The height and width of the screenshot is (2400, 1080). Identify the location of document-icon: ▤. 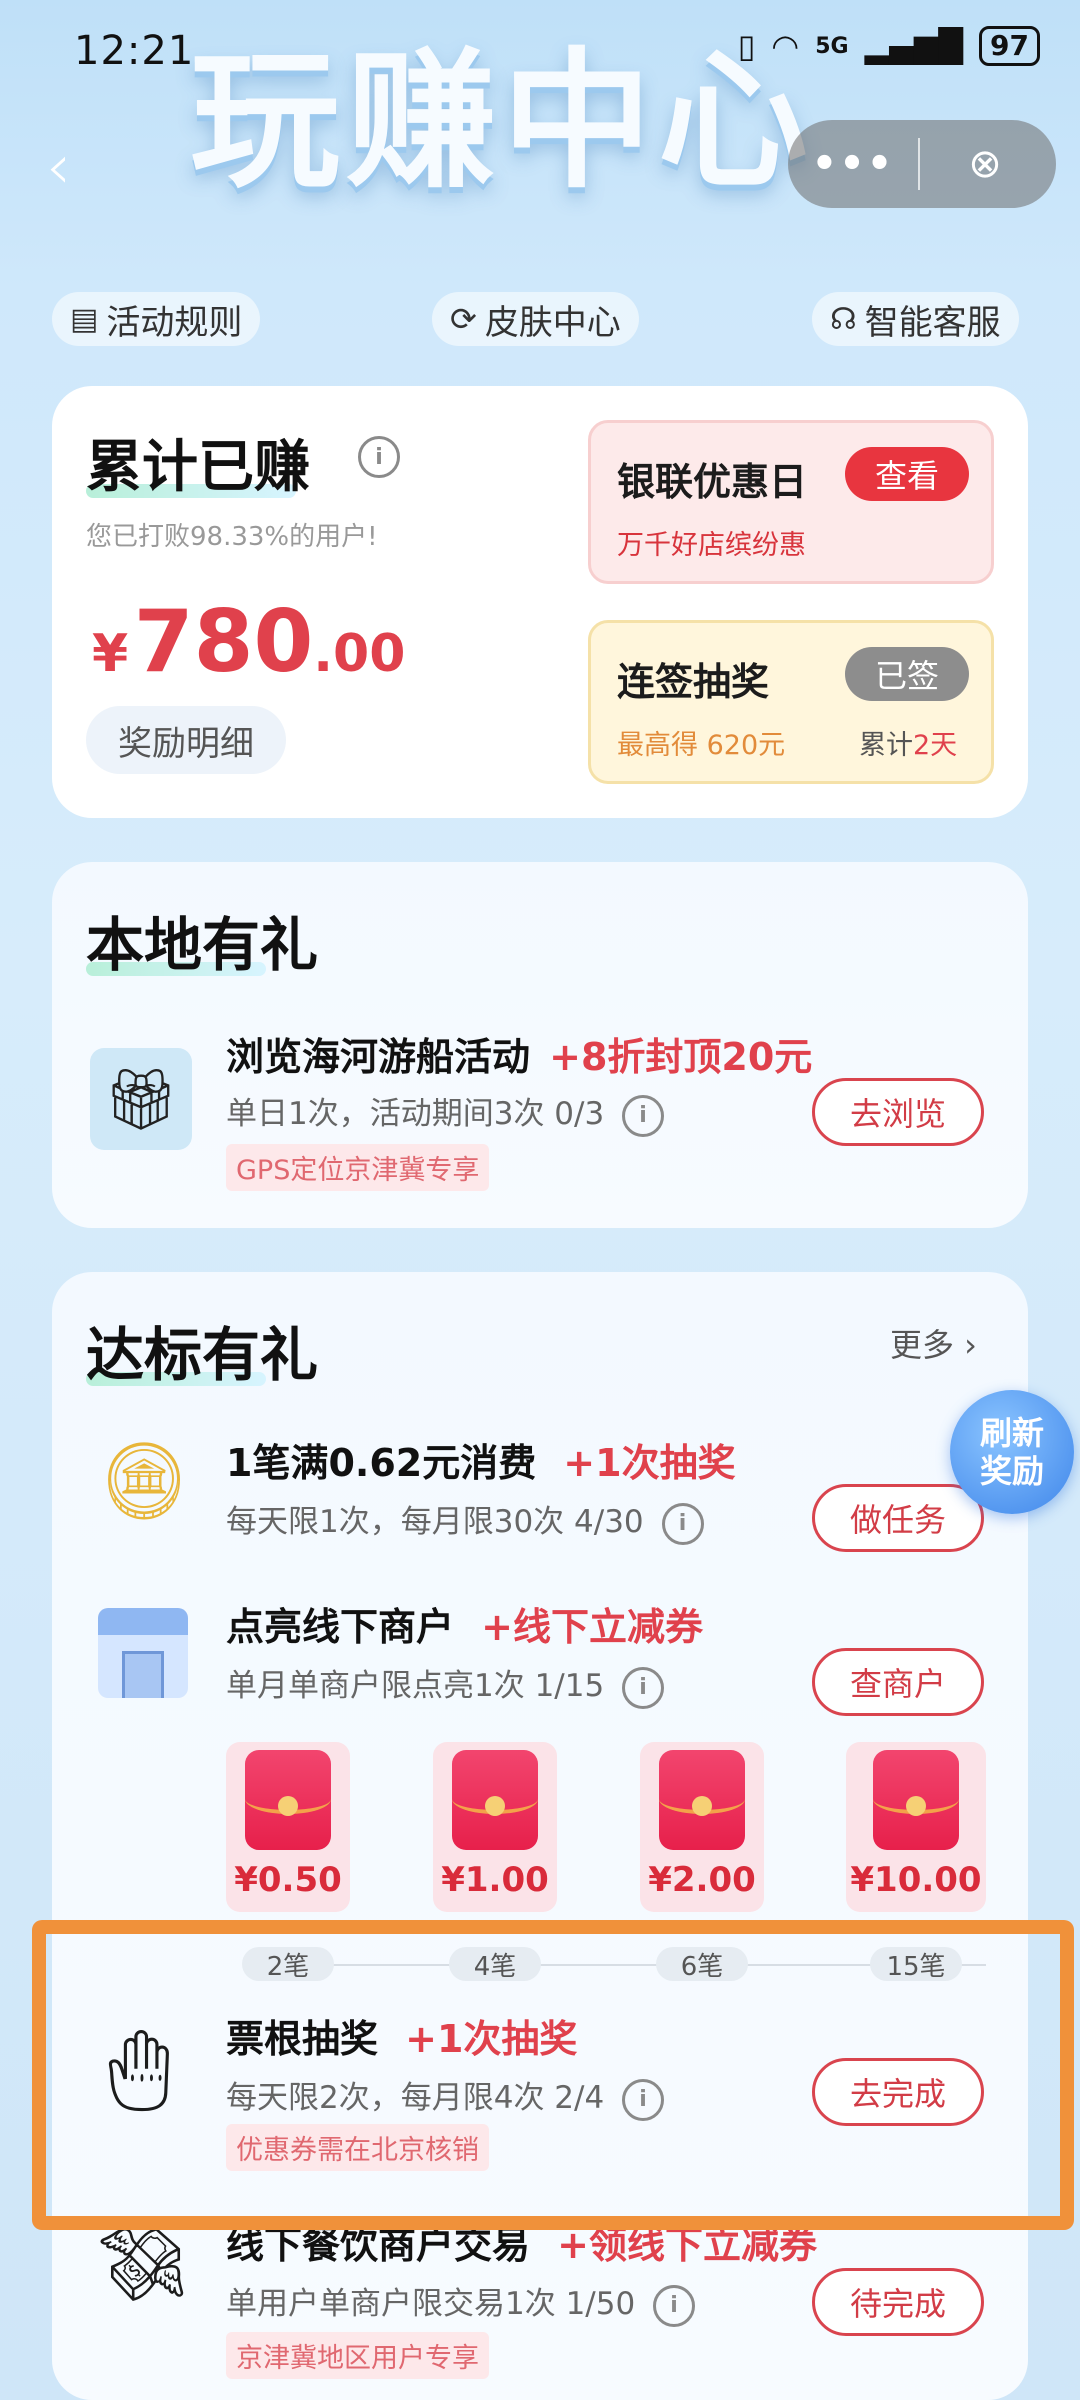
(84, 319).